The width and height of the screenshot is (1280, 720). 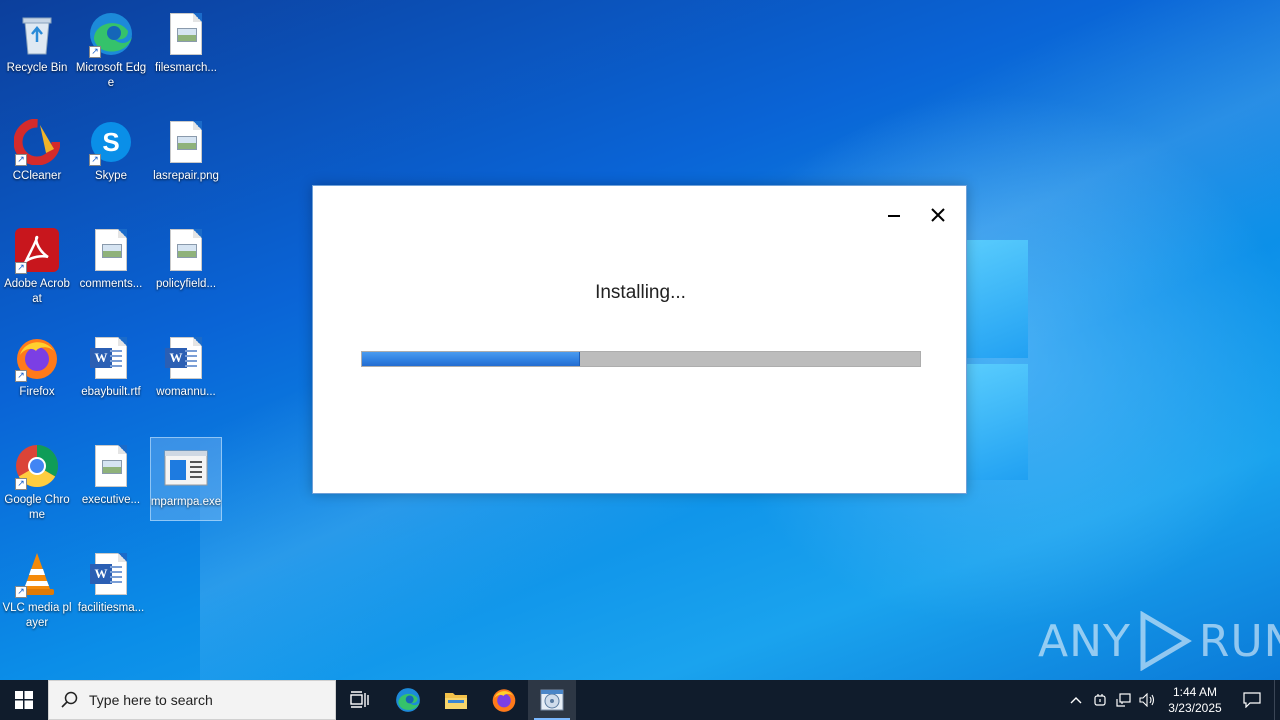 I want to click on desktop-icon-ebaybuilt: W ebaybuilt.rtf, so click(x=111, y=373).